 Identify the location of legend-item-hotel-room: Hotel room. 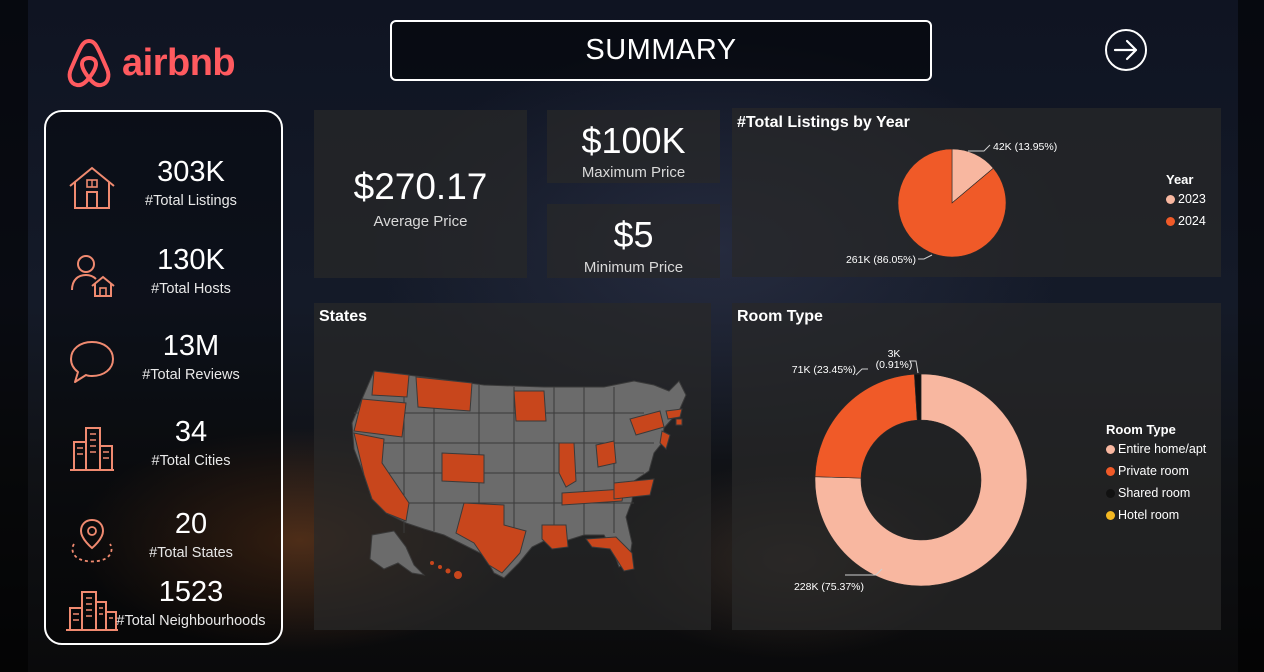
(1156, 515).